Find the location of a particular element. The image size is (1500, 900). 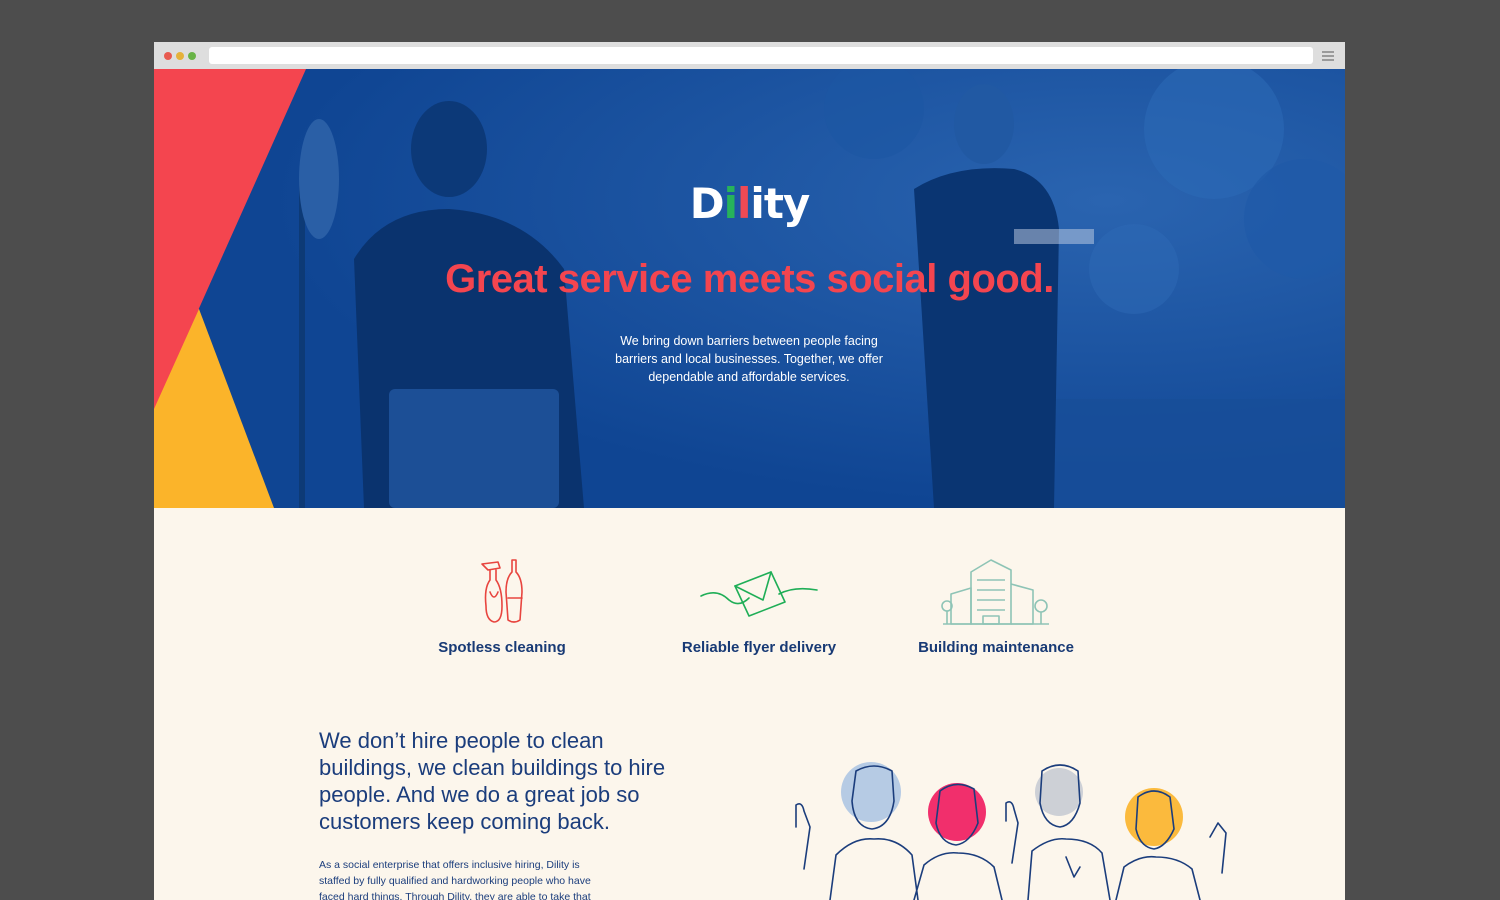

service-flyer-delivery: Reliable flyer delivery is located at coordinates (759, 607).